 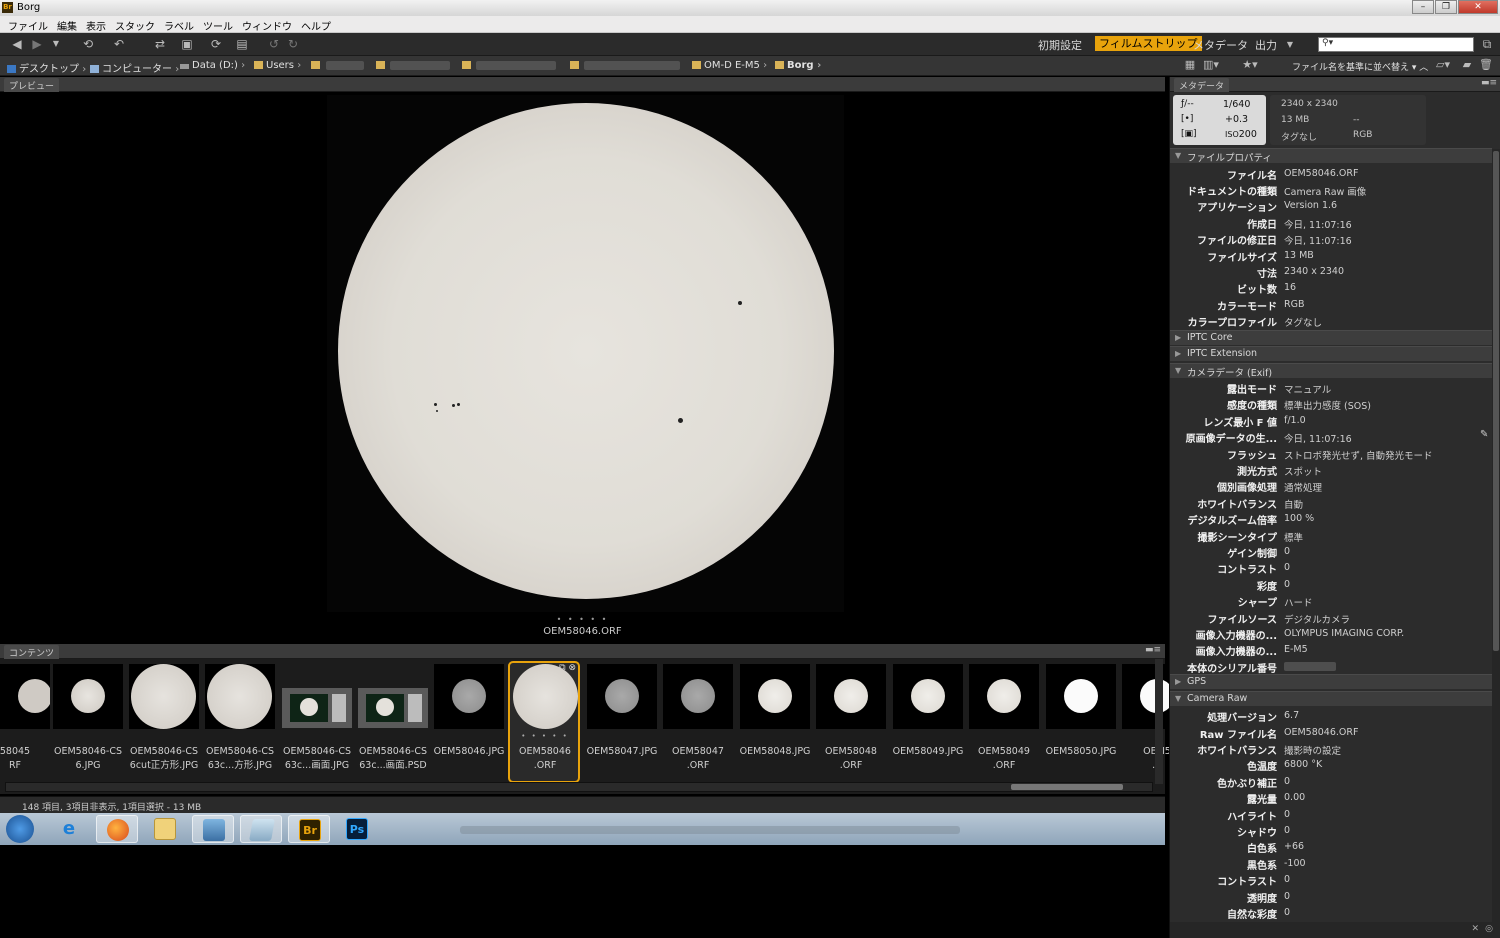 I want to click on rotate-left-icon: ↺, so click(x=274, y=44).